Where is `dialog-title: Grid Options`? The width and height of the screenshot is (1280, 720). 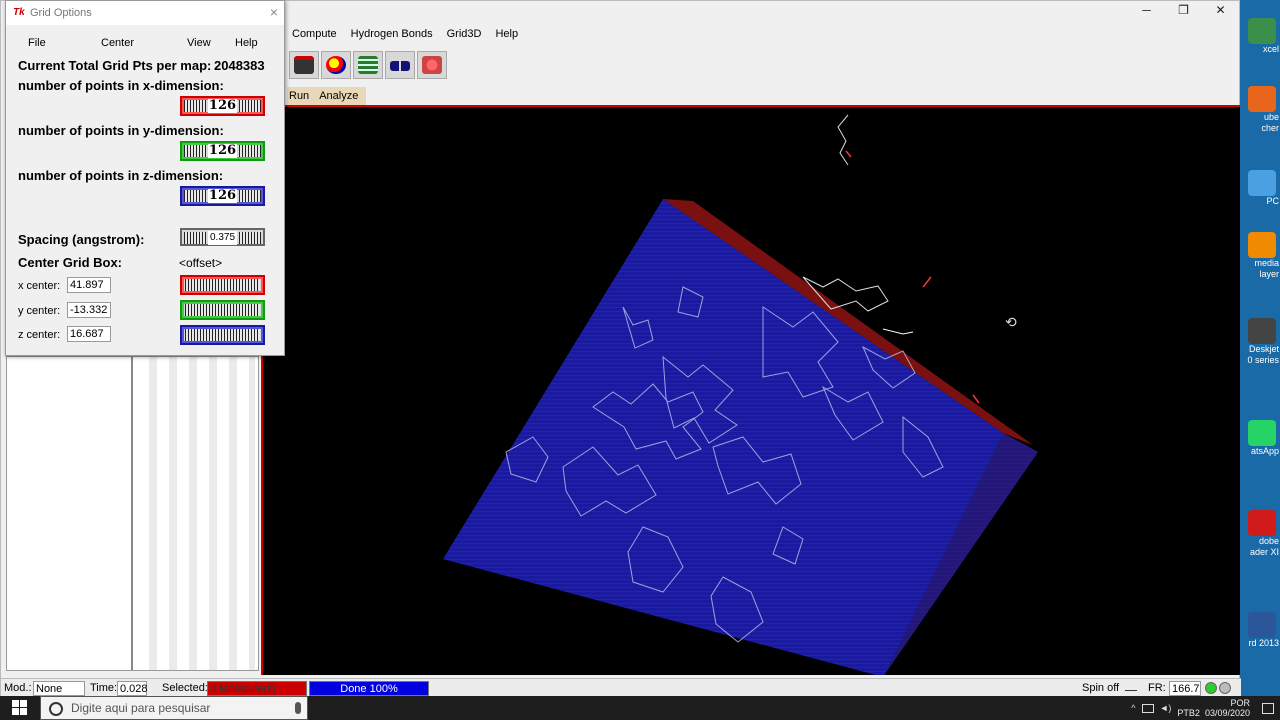 dialog-title: Grid Options is located at coordinates (61, 13).